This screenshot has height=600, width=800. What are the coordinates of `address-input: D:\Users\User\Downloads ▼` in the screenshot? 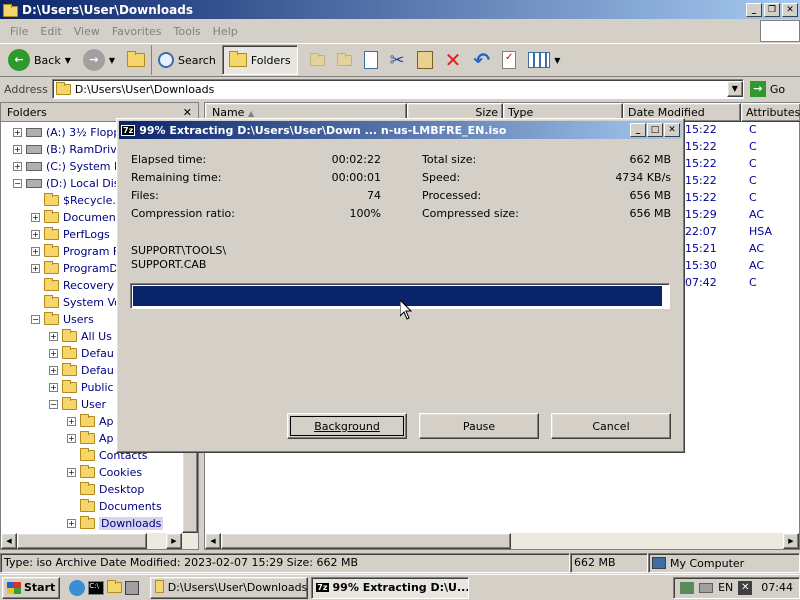 It's located at (397, 89).